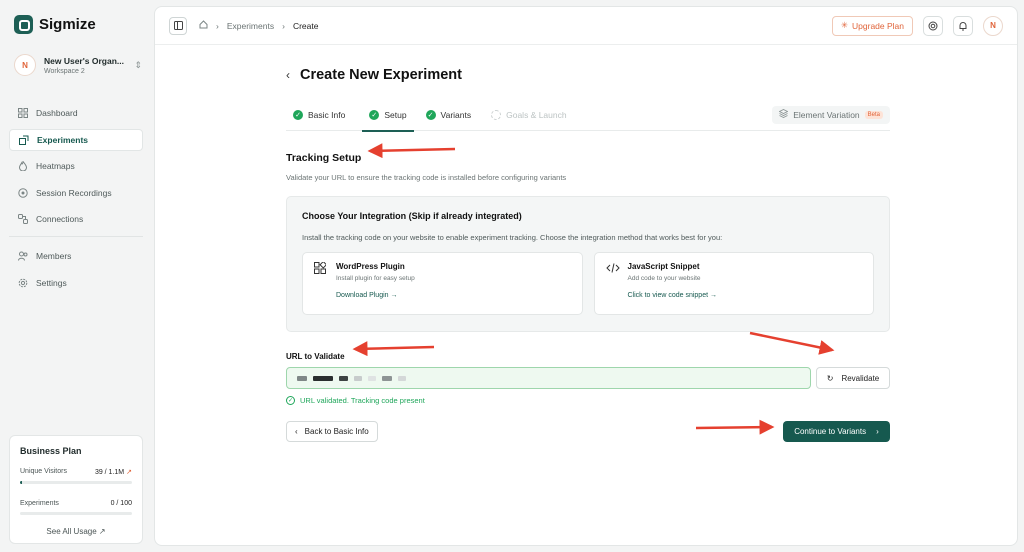 This screenshot has height=552, width=1024. Describe the element at coordinates (60, 219) in the screenshot. I see `sidebar-item-label: Connections` at that location.